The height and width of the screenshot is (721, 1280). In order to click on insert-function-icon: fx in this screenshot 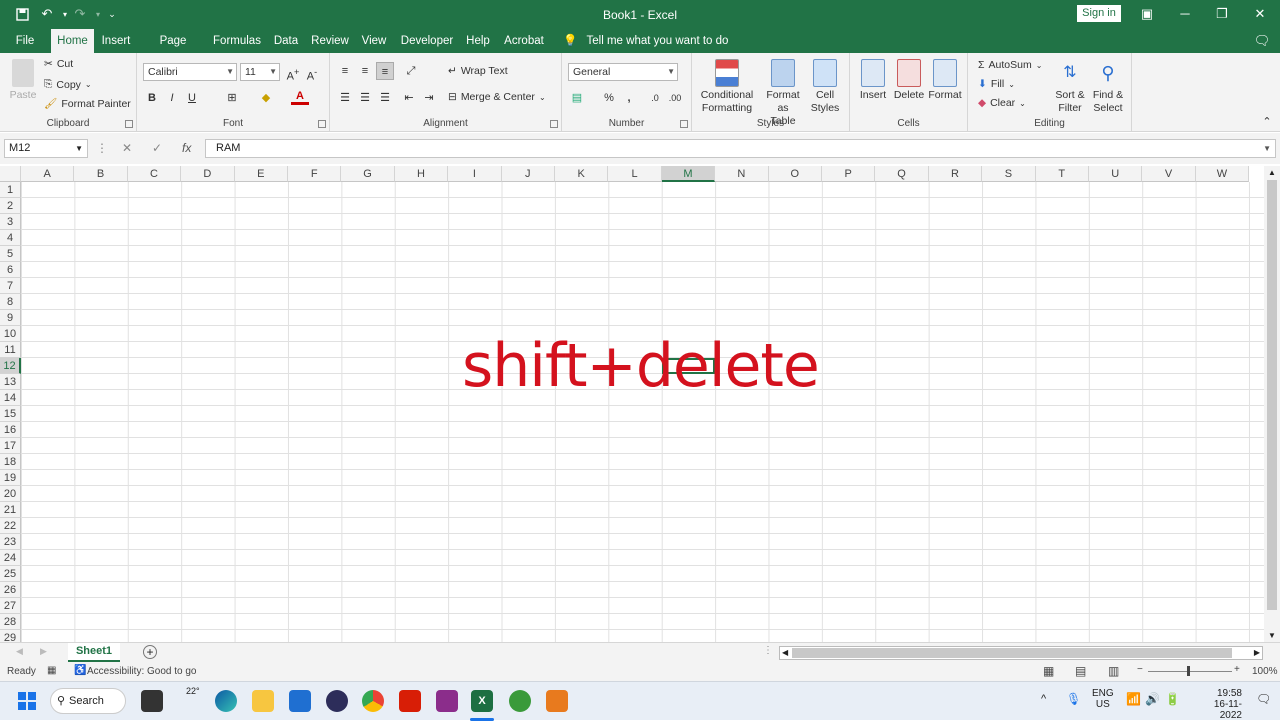, I will do `click(186, 148)`.